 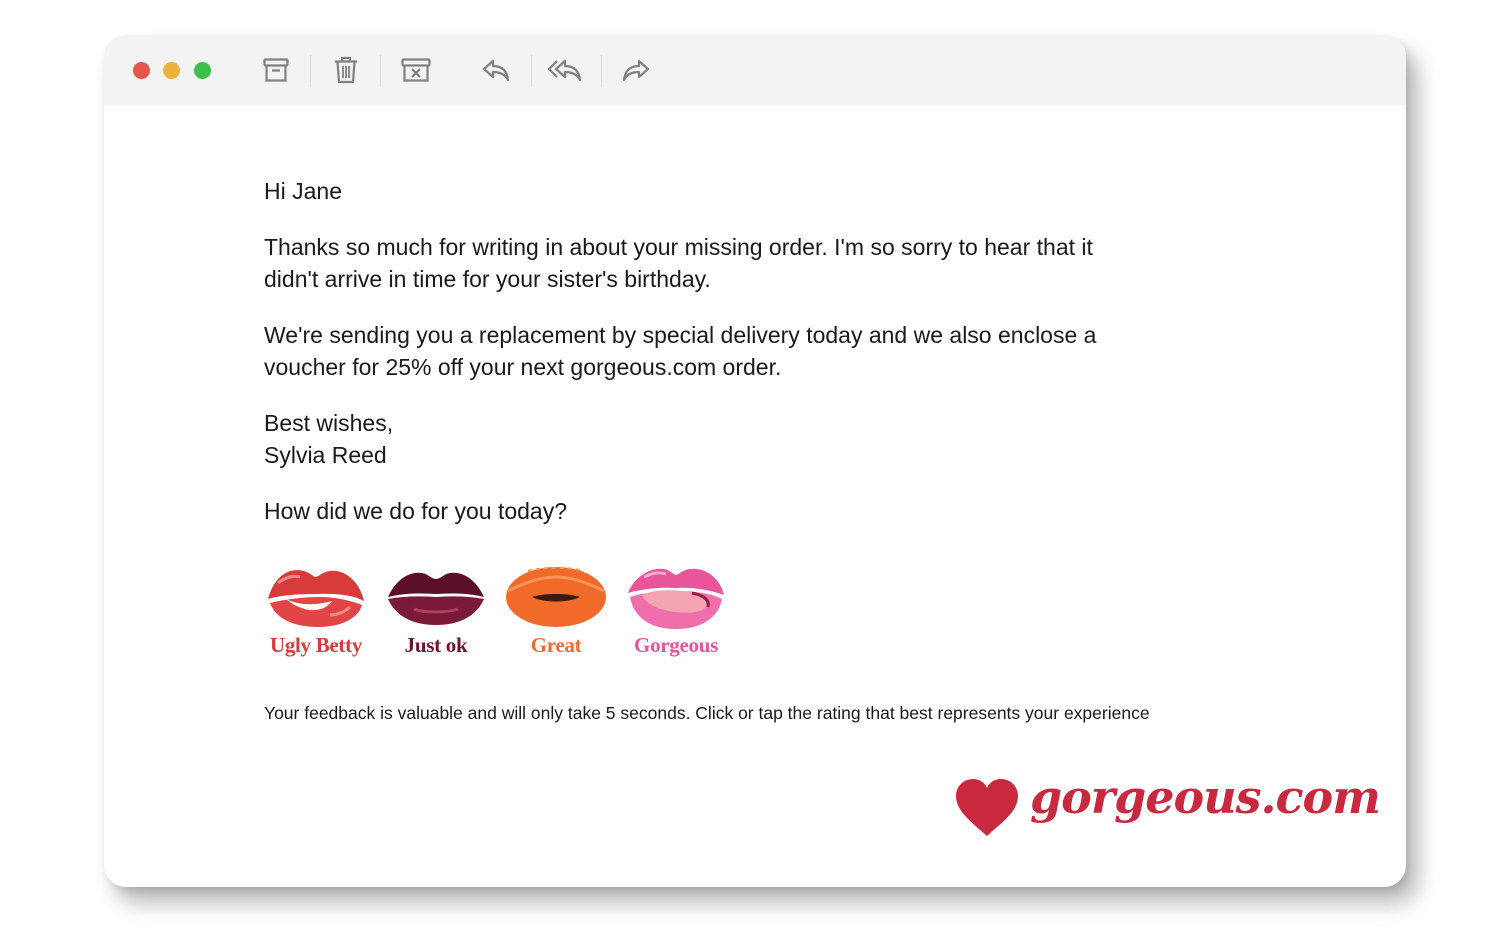 I want to click on archive-icon, so click(x=276, y=70).